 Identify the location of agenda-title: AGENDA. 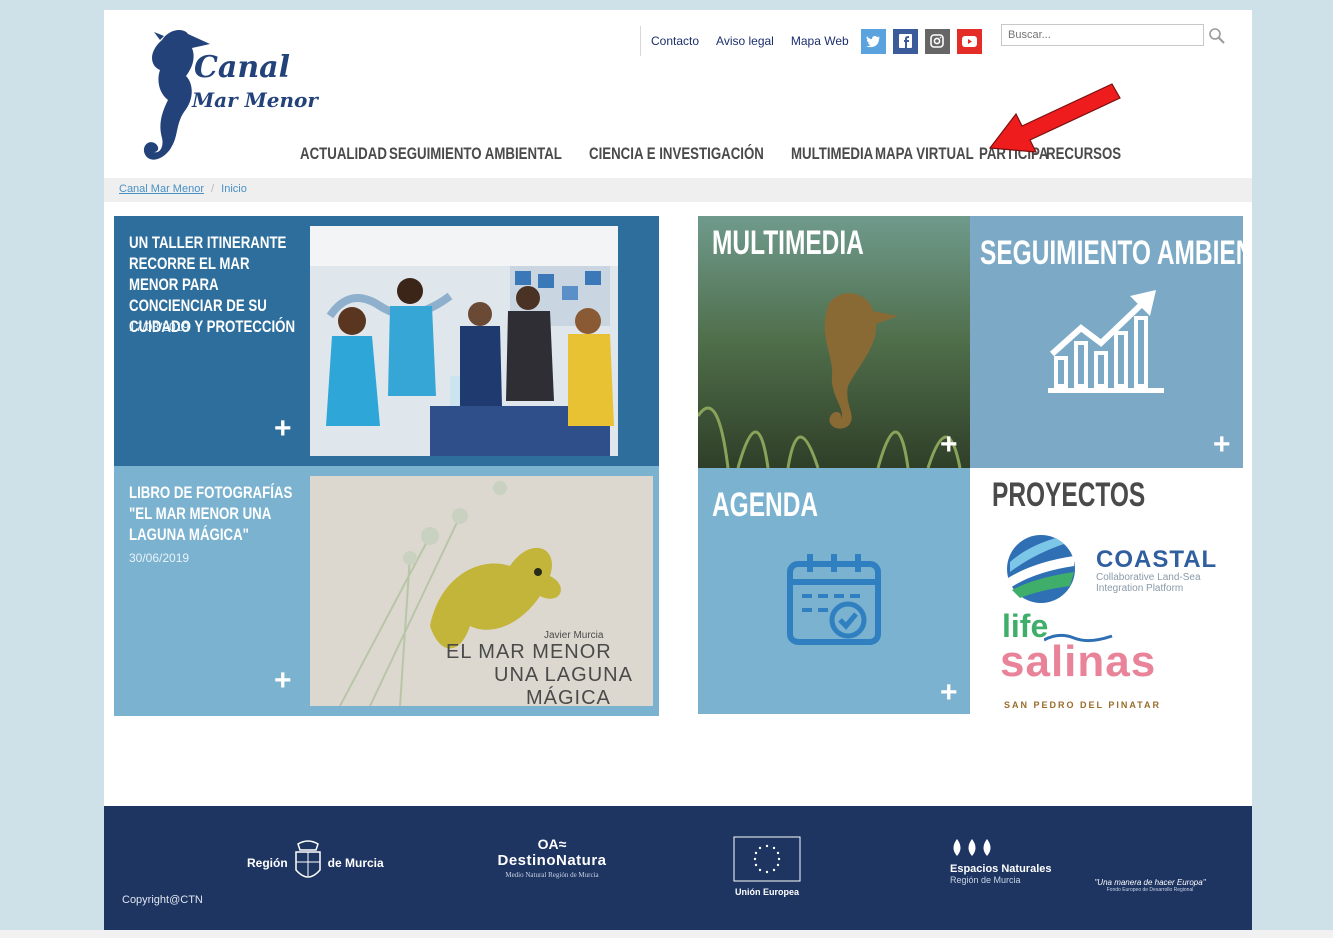
(765, 505).